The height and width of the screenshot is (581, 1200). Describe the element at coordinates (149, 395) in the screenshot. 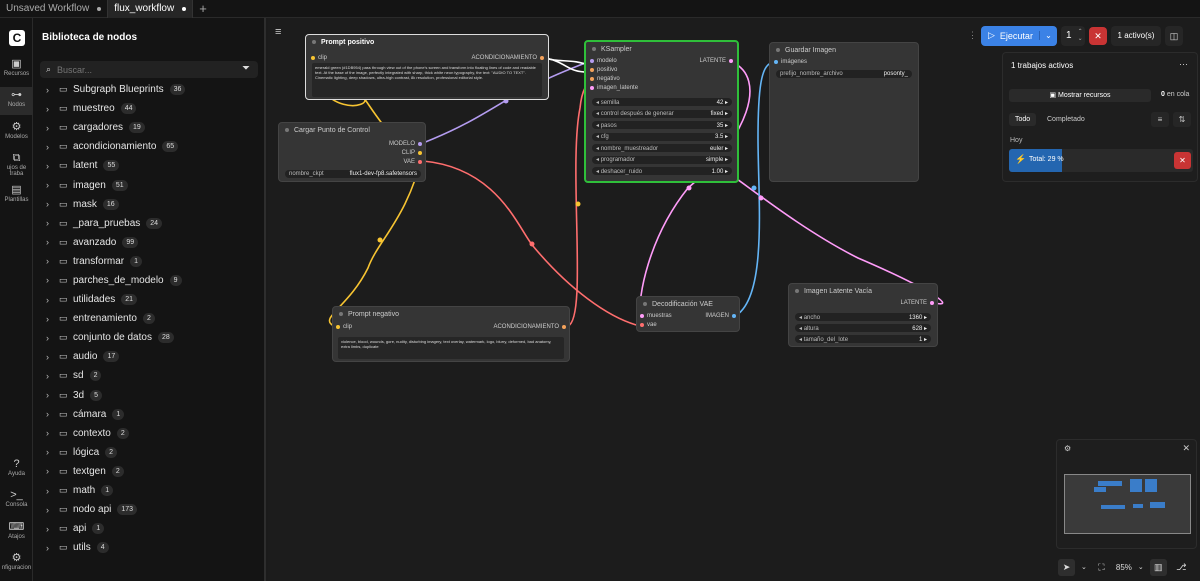

I see `tree-item: › ▭ 3d 5` at that location.